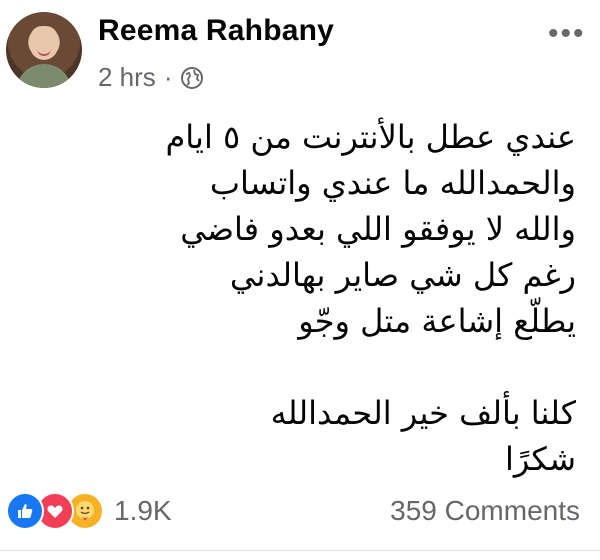 The width and height of the screenshot is (600, 560). I want to click on post-body-line: والله لا يوفقو اللي بعدو فاضي, so click(378, 229).